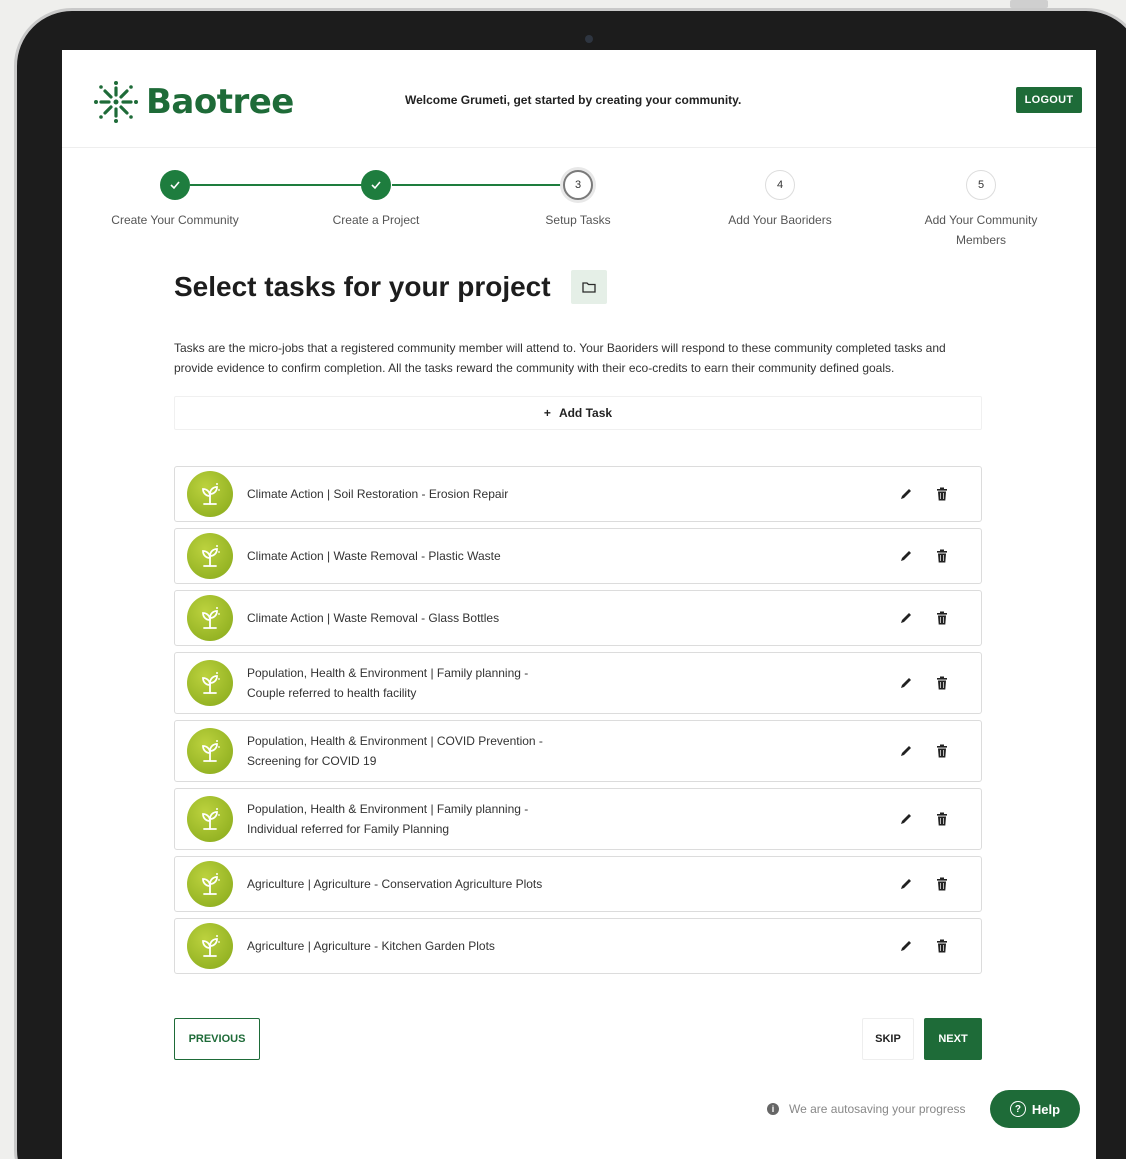  Describe the element at coordinates (220, 102) in the screenshot. I see `logo-text: Baotree` at that location.